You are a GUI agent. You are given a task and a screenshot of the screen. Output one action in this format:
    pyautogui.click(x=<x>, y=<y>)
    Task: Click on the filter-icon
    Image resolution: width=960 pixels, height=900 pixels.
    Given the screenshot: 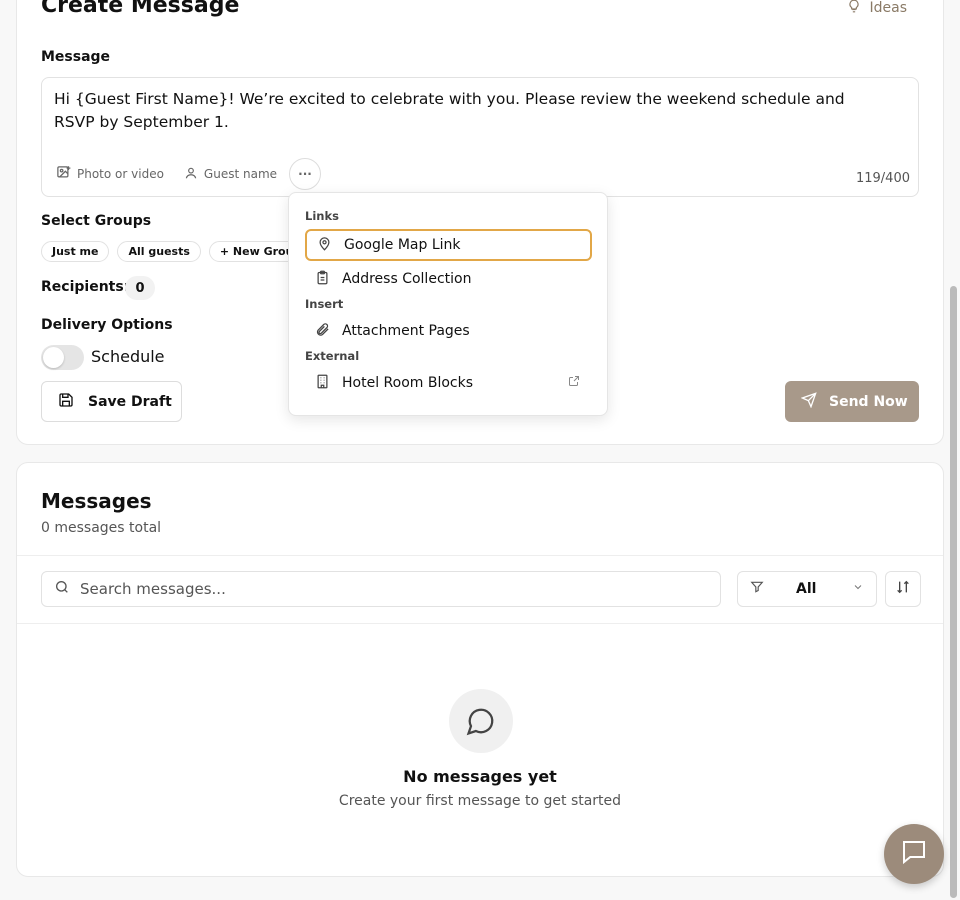 What is the action you would take?
    pyautogui.click(x=757, y=589)
    